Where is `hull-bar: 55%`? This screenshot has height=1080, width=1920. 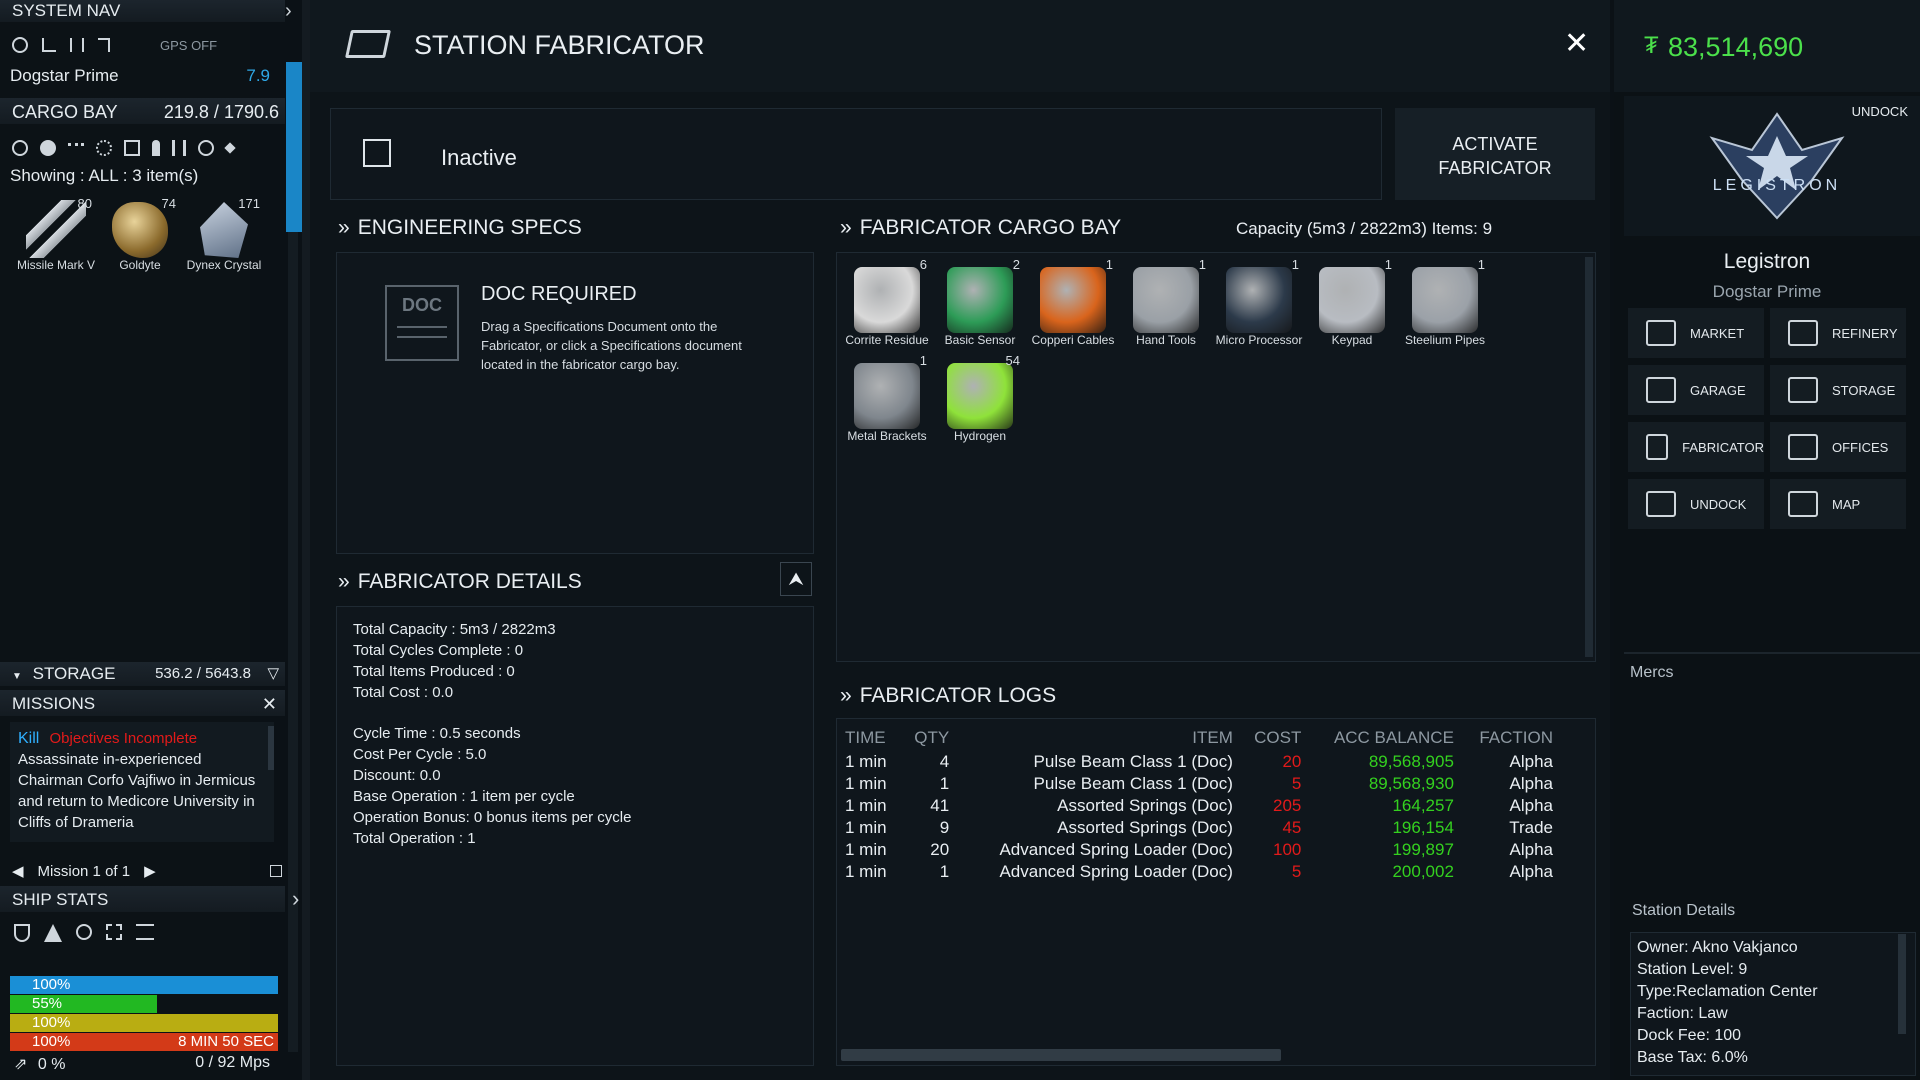 hull-bar: 55% is located at coordinates (84, 1004).